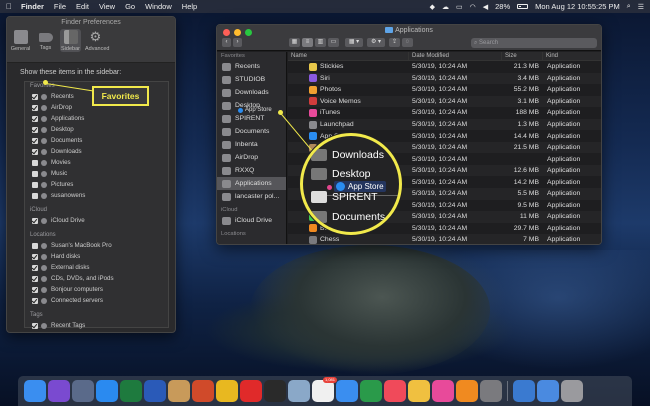 This screenshot has height=406, width=650. I want to click on sidebar-option-susanowens: susanowens, so click(96, 195).